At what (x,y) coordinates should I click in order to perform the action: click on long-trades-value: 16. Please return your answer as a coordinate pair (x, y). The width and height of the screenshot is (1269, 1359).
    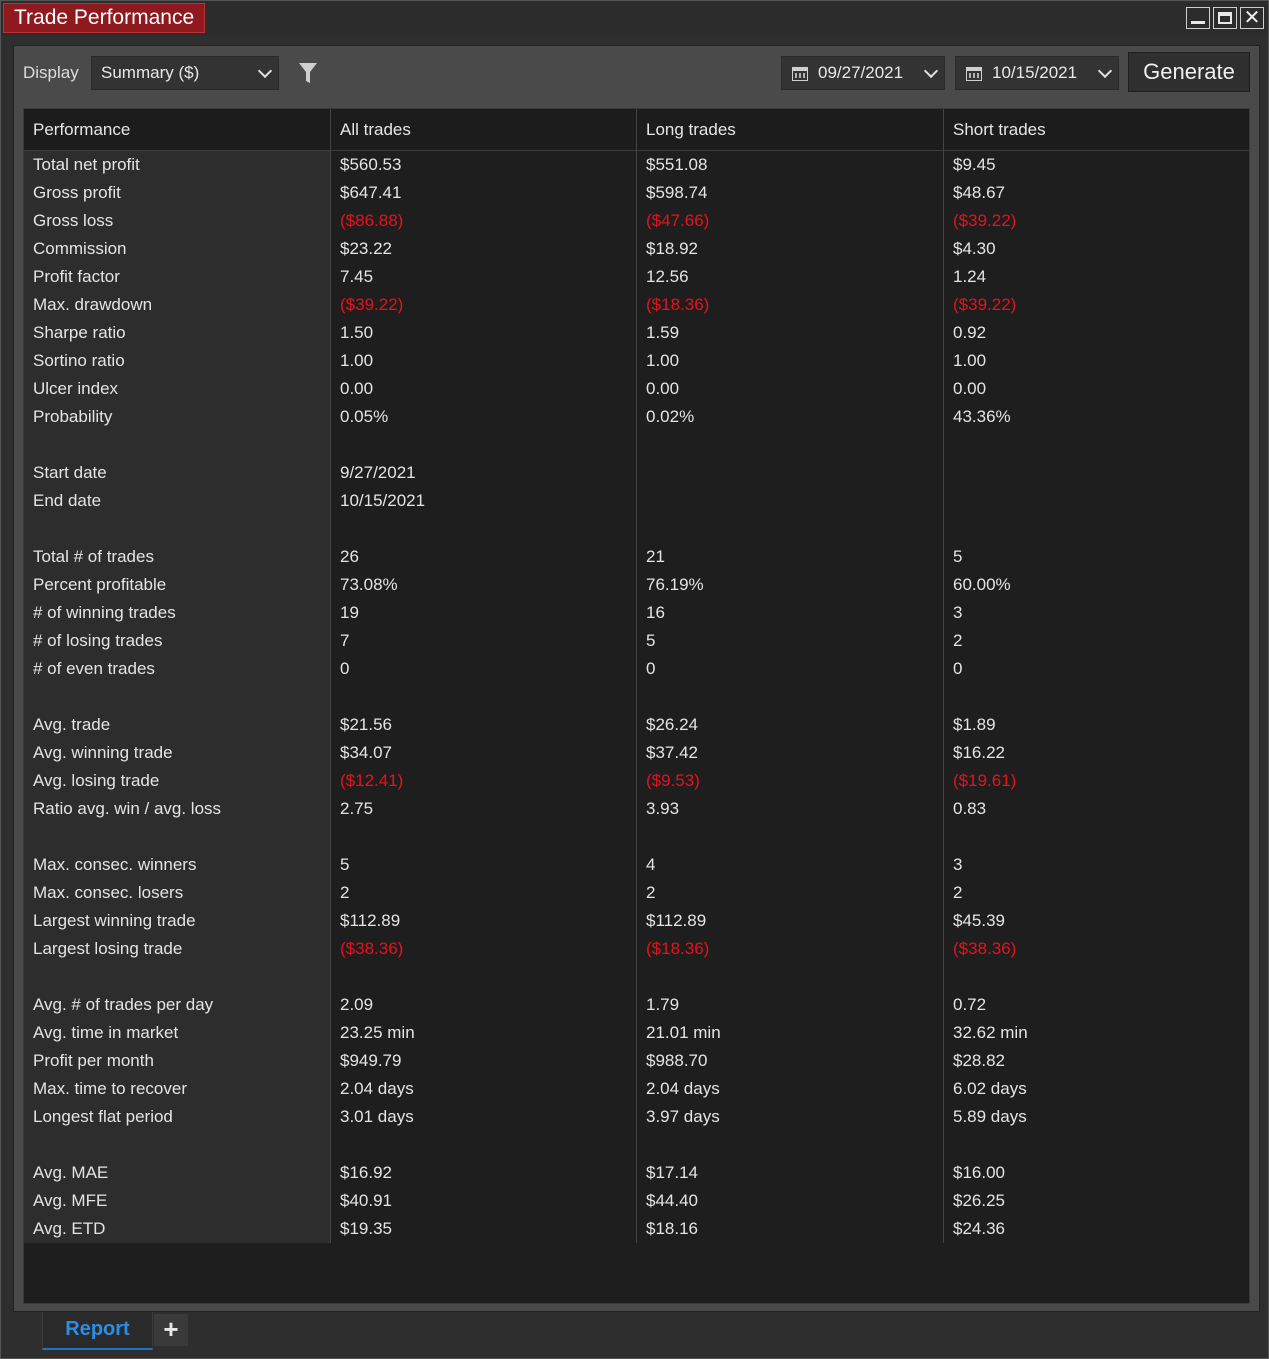
    Looking at the image, I should click on (655, 612).